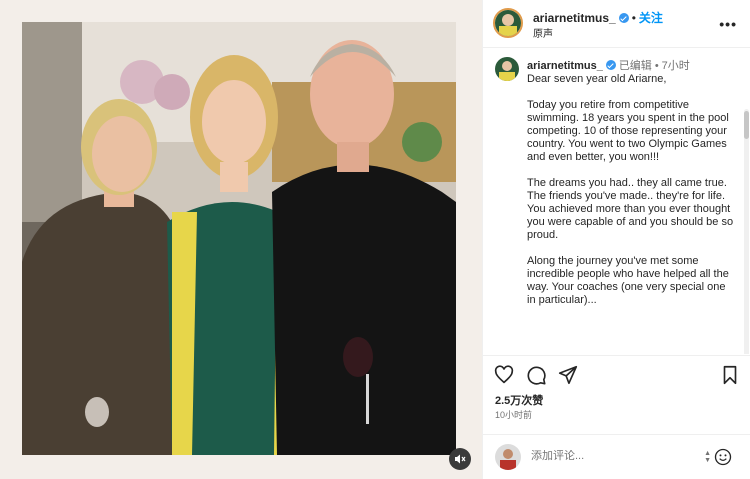 This screenshot has width=750, height=479. I want to click on caption-username: ariarnetitmus_, so click(565, 66).